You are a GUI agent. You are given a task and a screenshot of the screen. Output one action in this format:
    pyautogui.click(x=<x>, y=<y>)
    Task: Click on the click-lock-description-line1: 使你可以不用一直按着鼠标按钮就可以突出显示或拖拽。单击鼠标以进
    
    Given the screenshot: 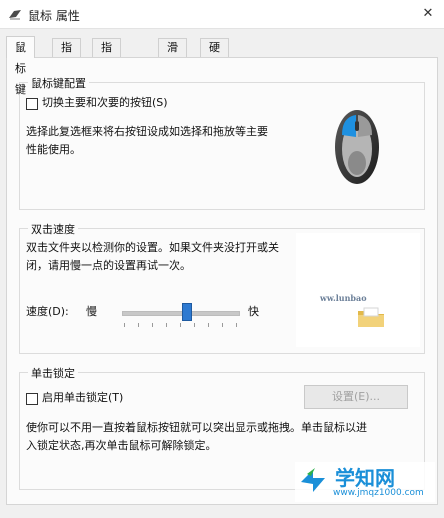 What is the action you would take?
    pyautogui.click(x=196, y=427)
    